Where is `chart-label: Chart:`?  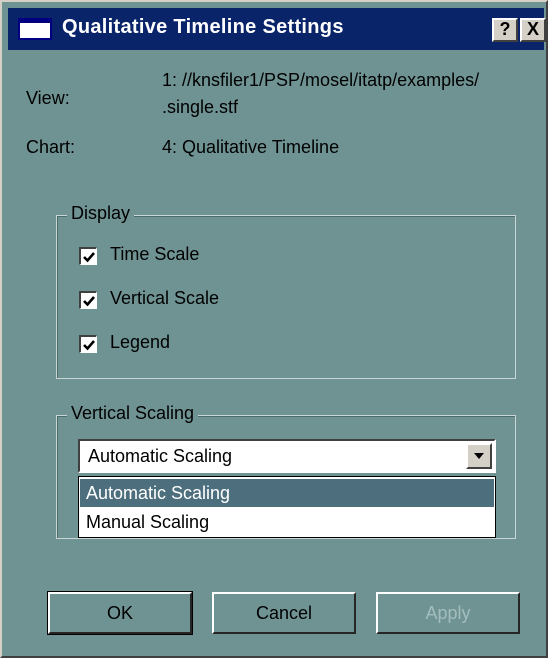 chart-label: Chart: is located at coordinates (51, 147).